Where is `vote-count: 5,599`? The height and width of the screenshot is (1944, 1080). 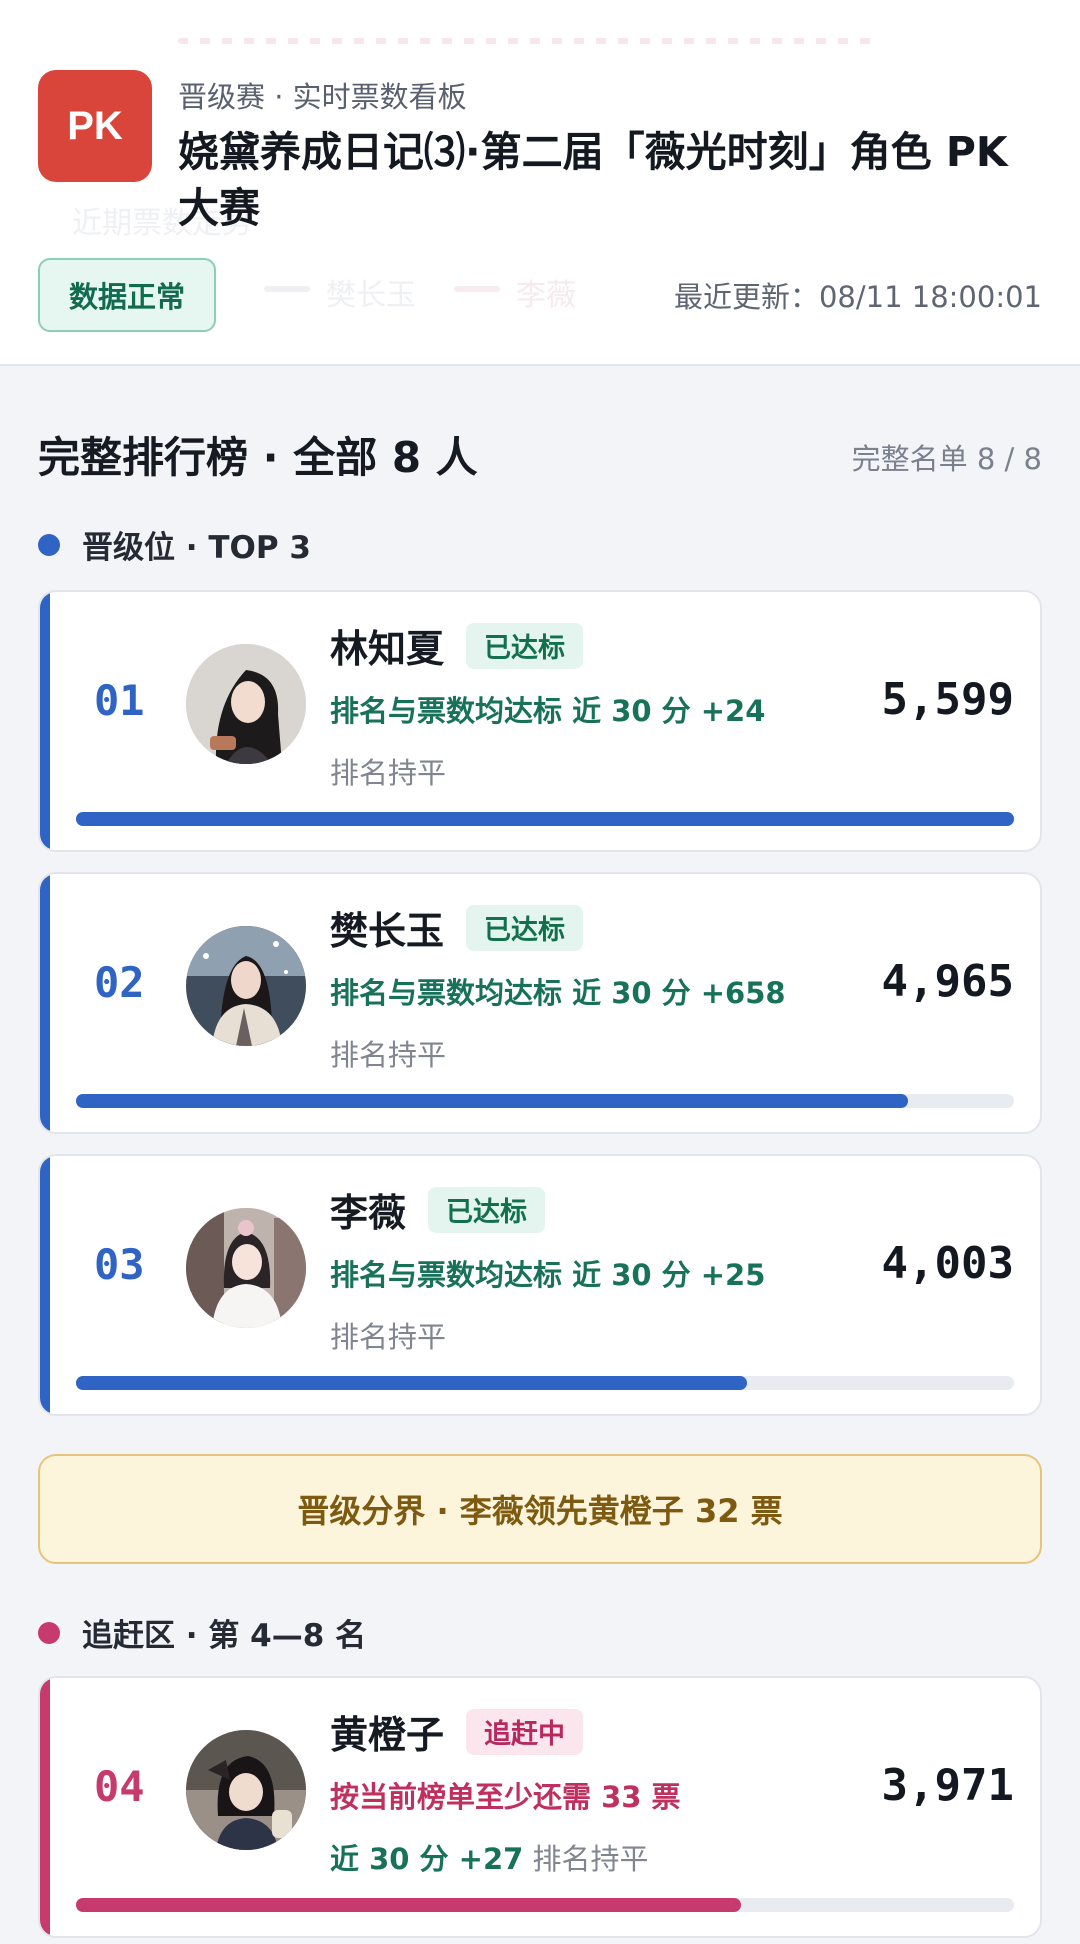
vote-count: 5,599 is located at coordinates (947, 699).